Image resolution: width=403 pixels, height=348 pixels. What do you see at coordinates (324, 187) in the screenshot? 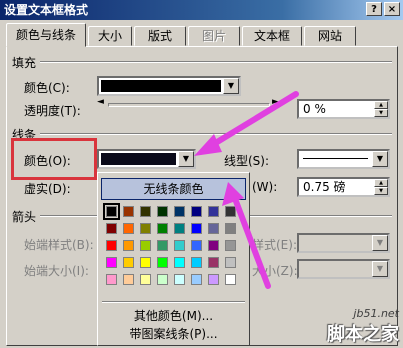
I see `weight-value: 0.75 磅` at bounding box center [324, 187].